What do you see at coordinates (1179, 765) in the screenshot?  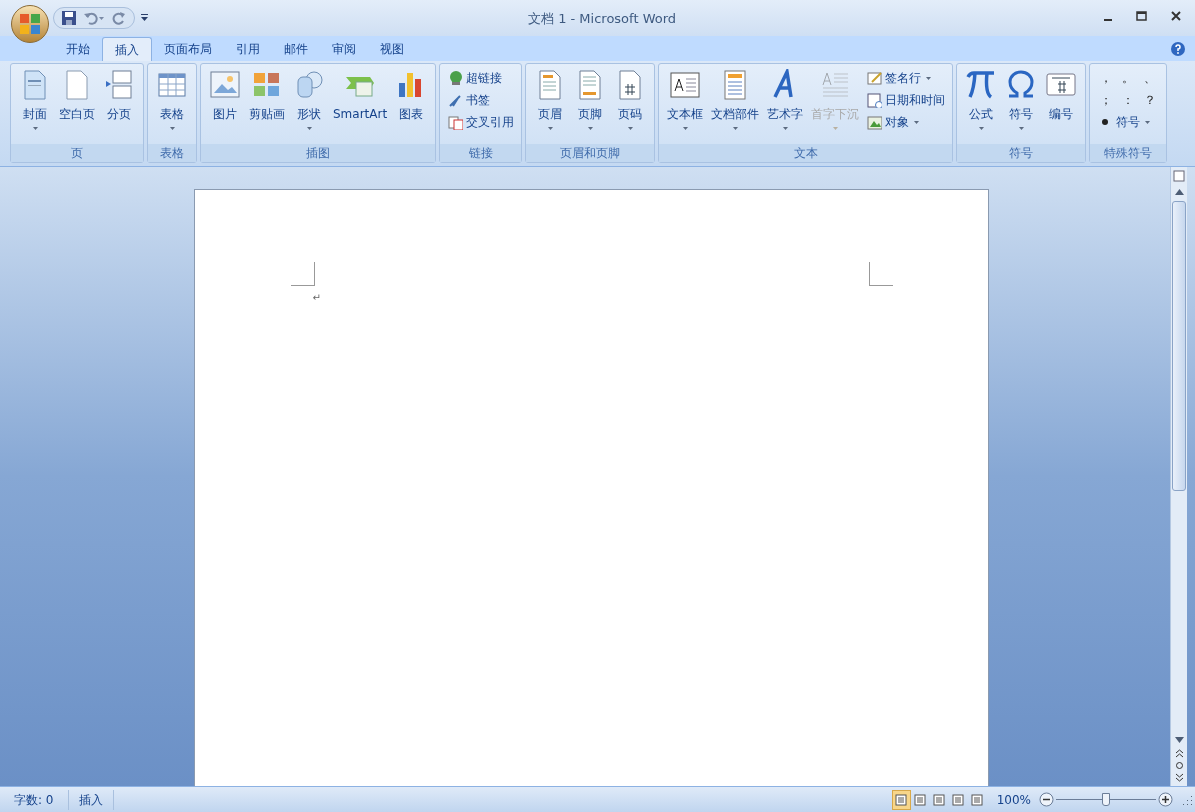 I see `browse-object-icon` at bounding box center [1179, 765].